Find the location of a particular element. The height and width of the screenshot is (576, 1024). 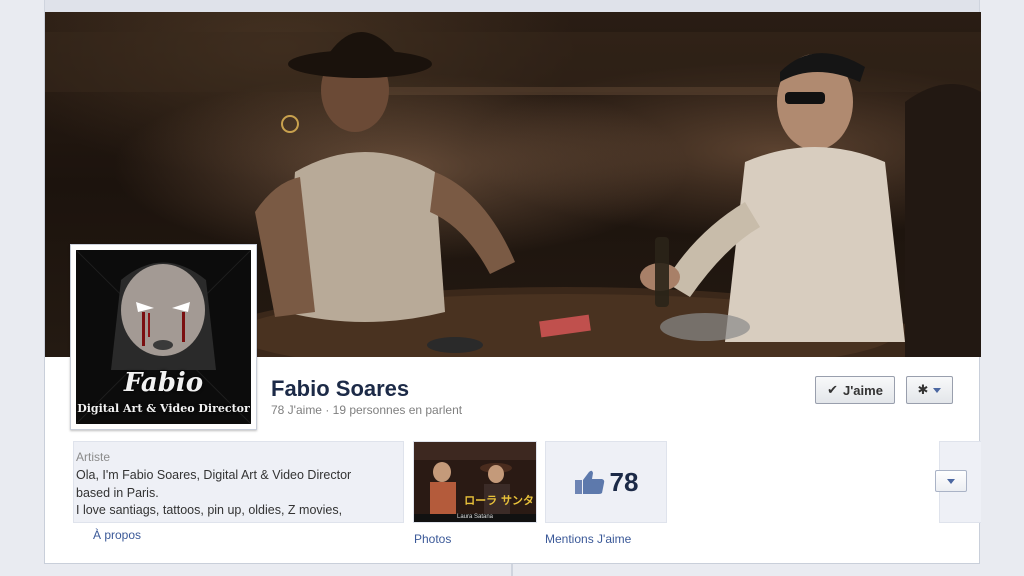

more-tabs-button is located at coordinates (951, 481).